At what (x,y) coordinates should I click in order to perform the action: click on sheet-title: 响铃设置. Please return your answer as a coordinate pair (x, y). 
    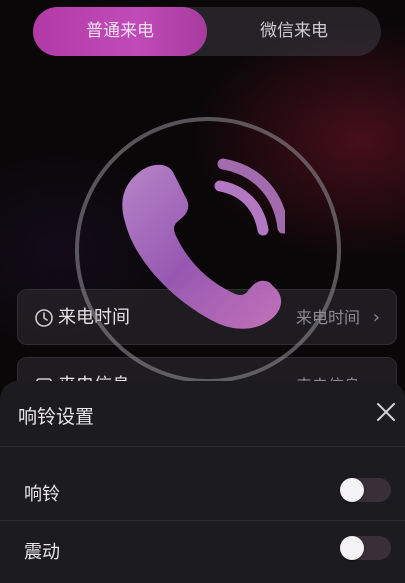
    Looking at the image, I should click on (56, 417).